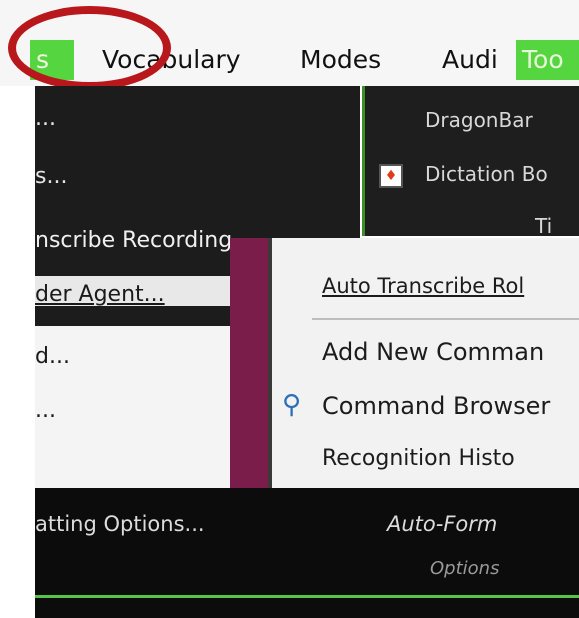  I want to click on menu-item-dragonbar: DragonBar, so click(479, 120).